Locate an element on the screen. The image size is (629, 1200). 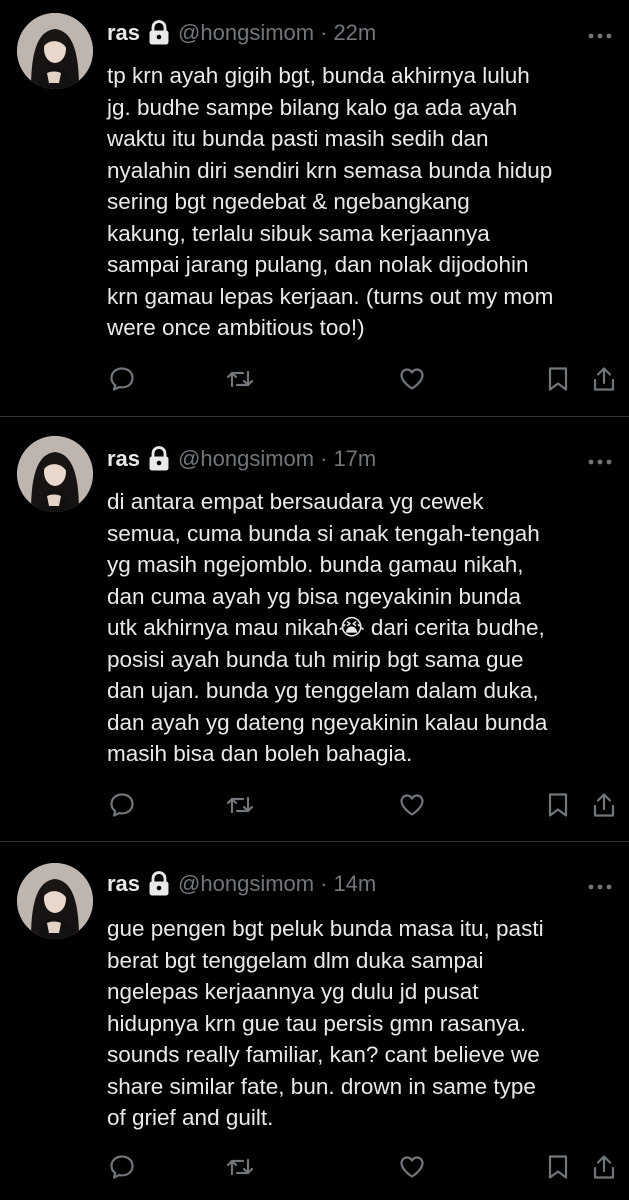
timestamp: 22m is located at coordinates (354, 33).